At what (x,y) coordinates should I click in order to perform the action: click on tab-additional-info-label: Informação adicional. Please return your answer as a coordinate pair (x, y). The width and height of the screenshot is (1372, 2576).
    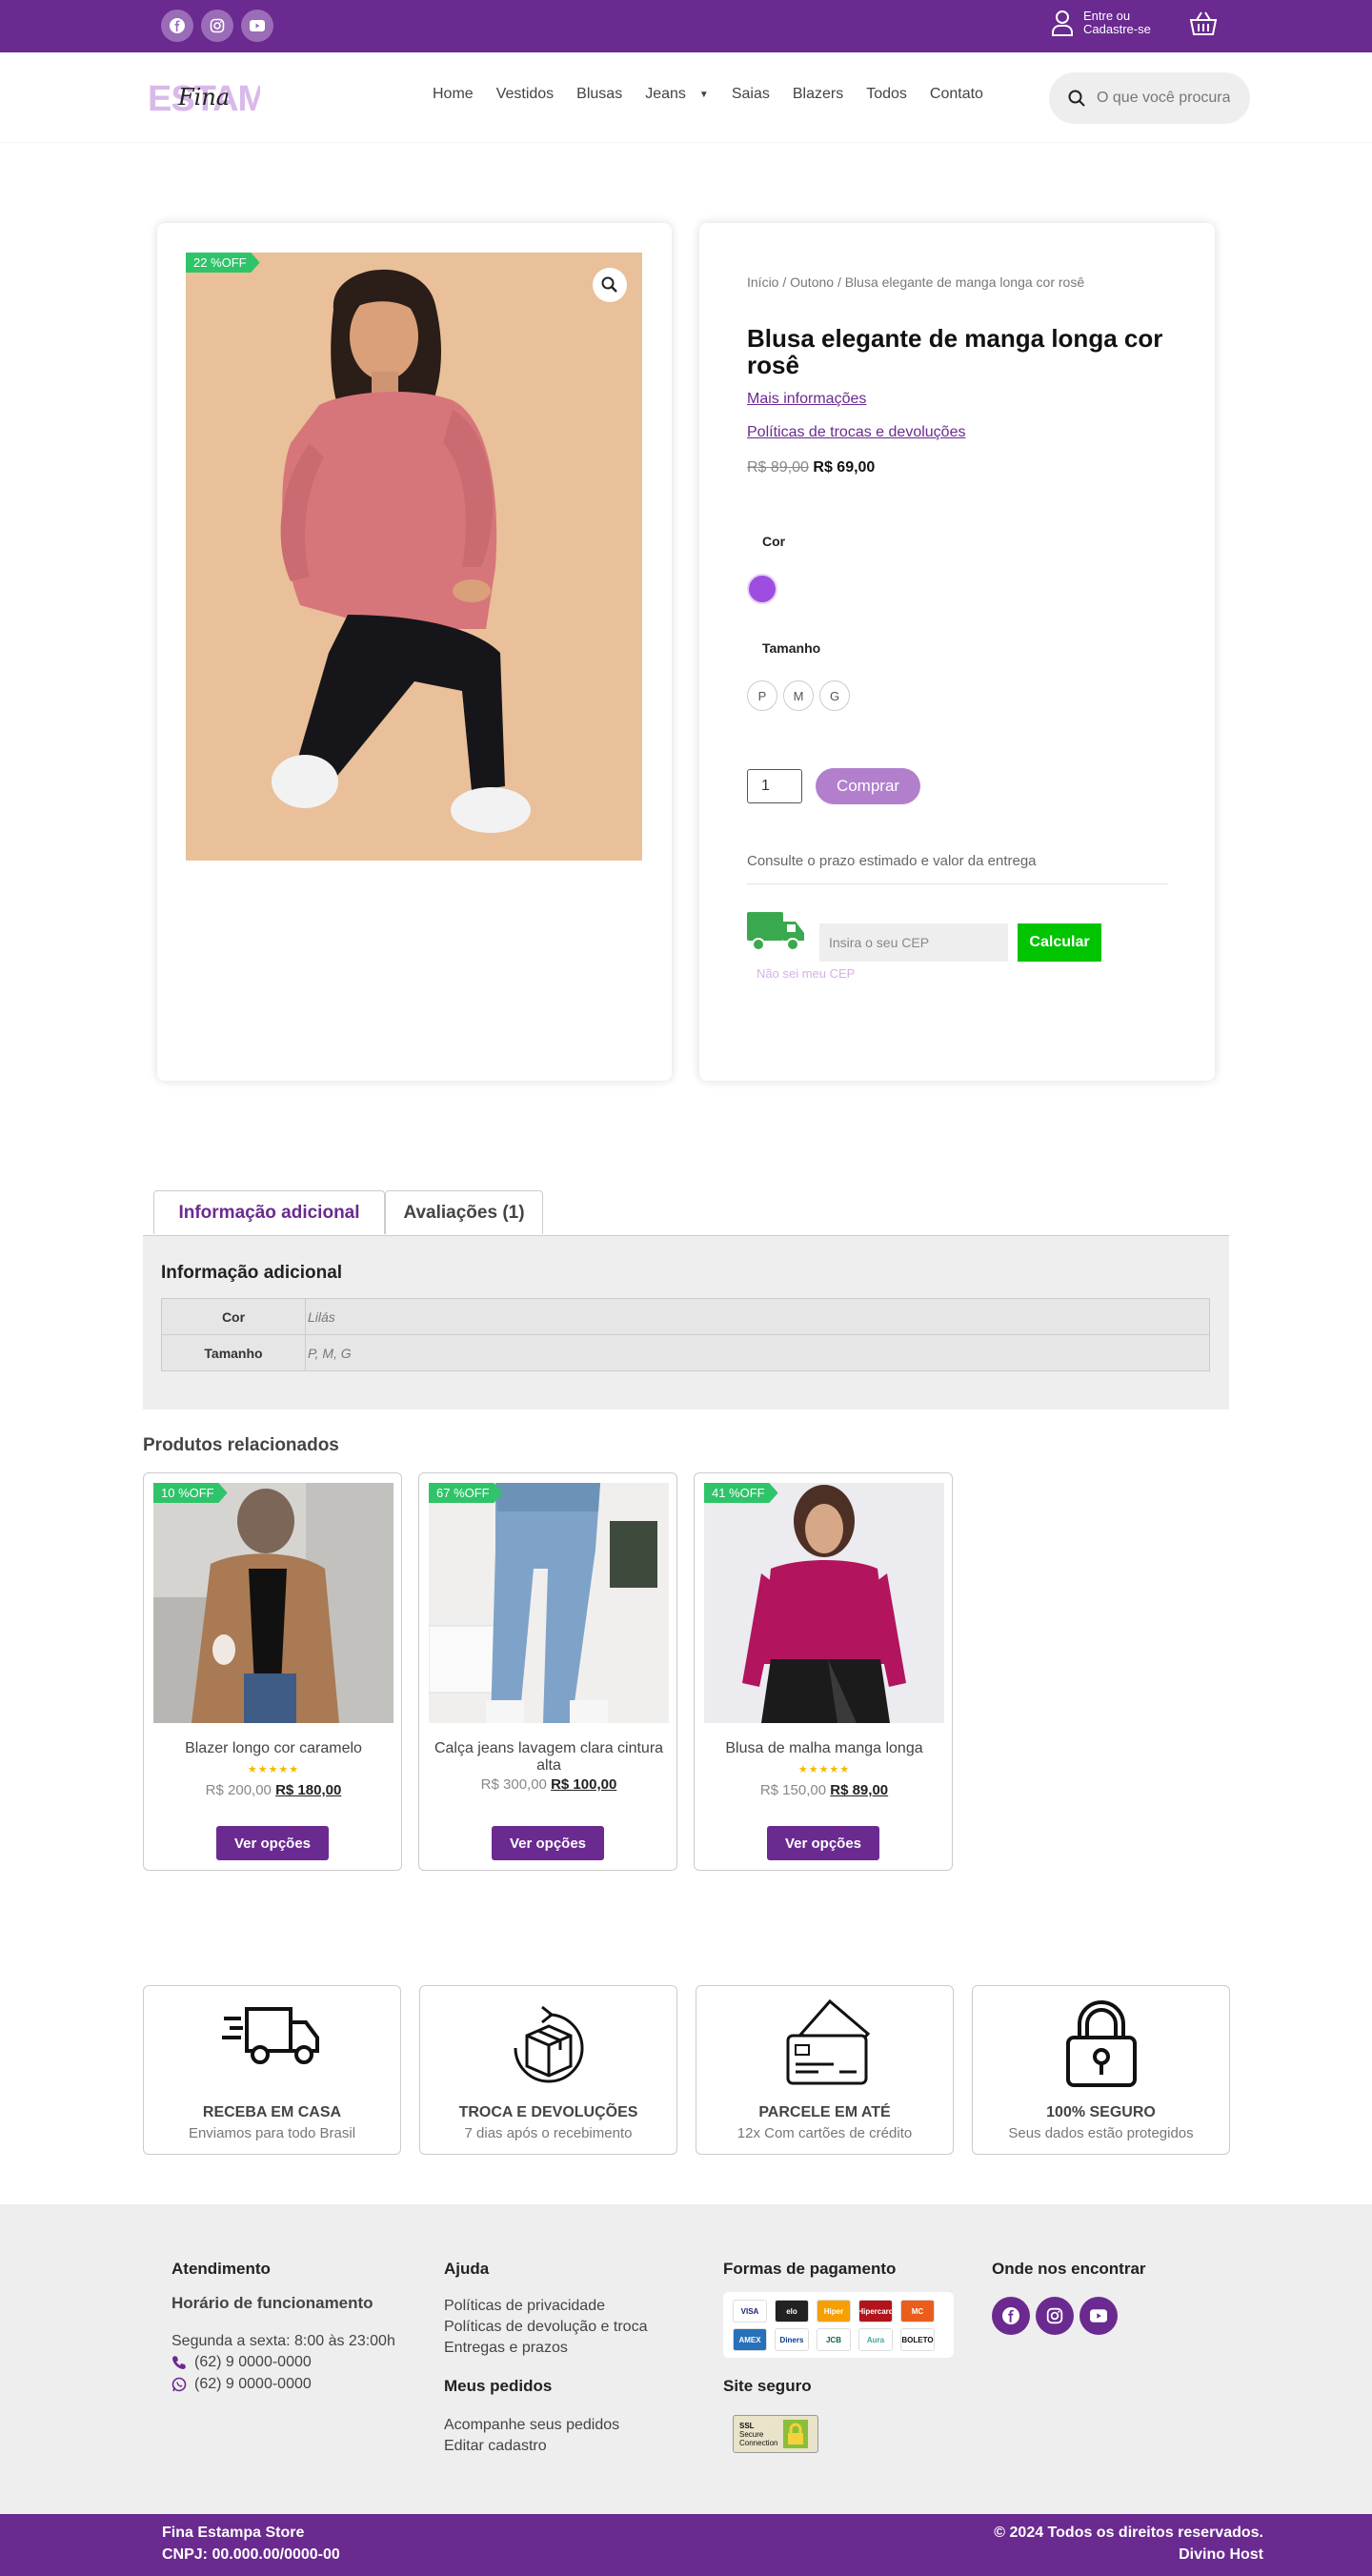
    Looking at the image, I should click on (269, 1212).